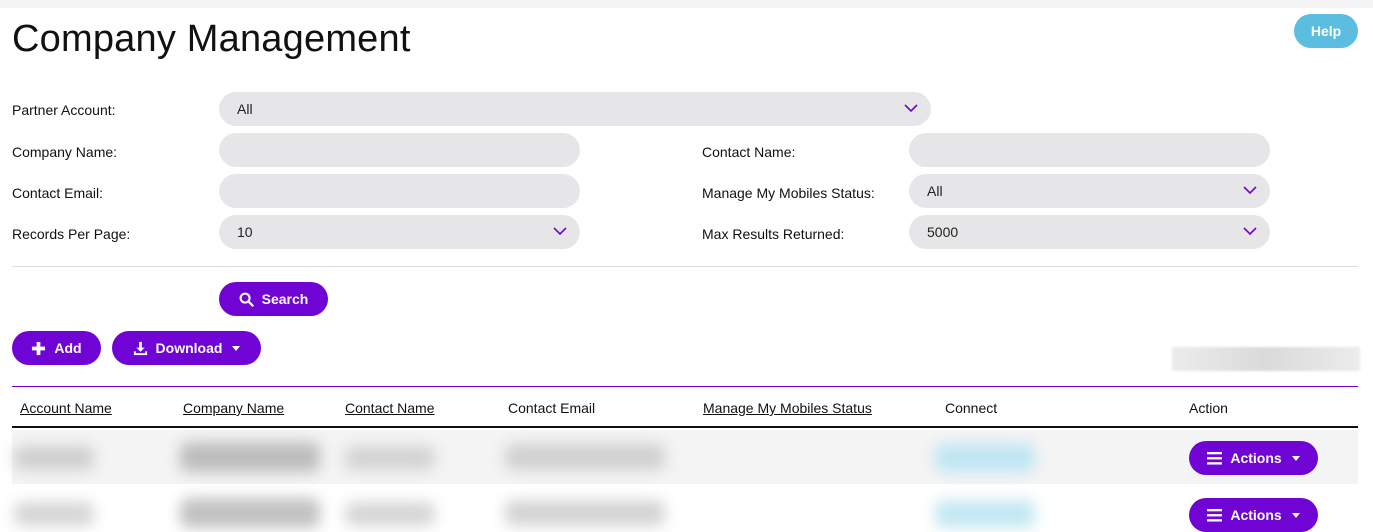 Image resolution: width=1373 pixels, height=532 pixels. Describe the element at coordinates (65, 152) in the screenshot. I see `company-name-label: Company Name:` at that location.